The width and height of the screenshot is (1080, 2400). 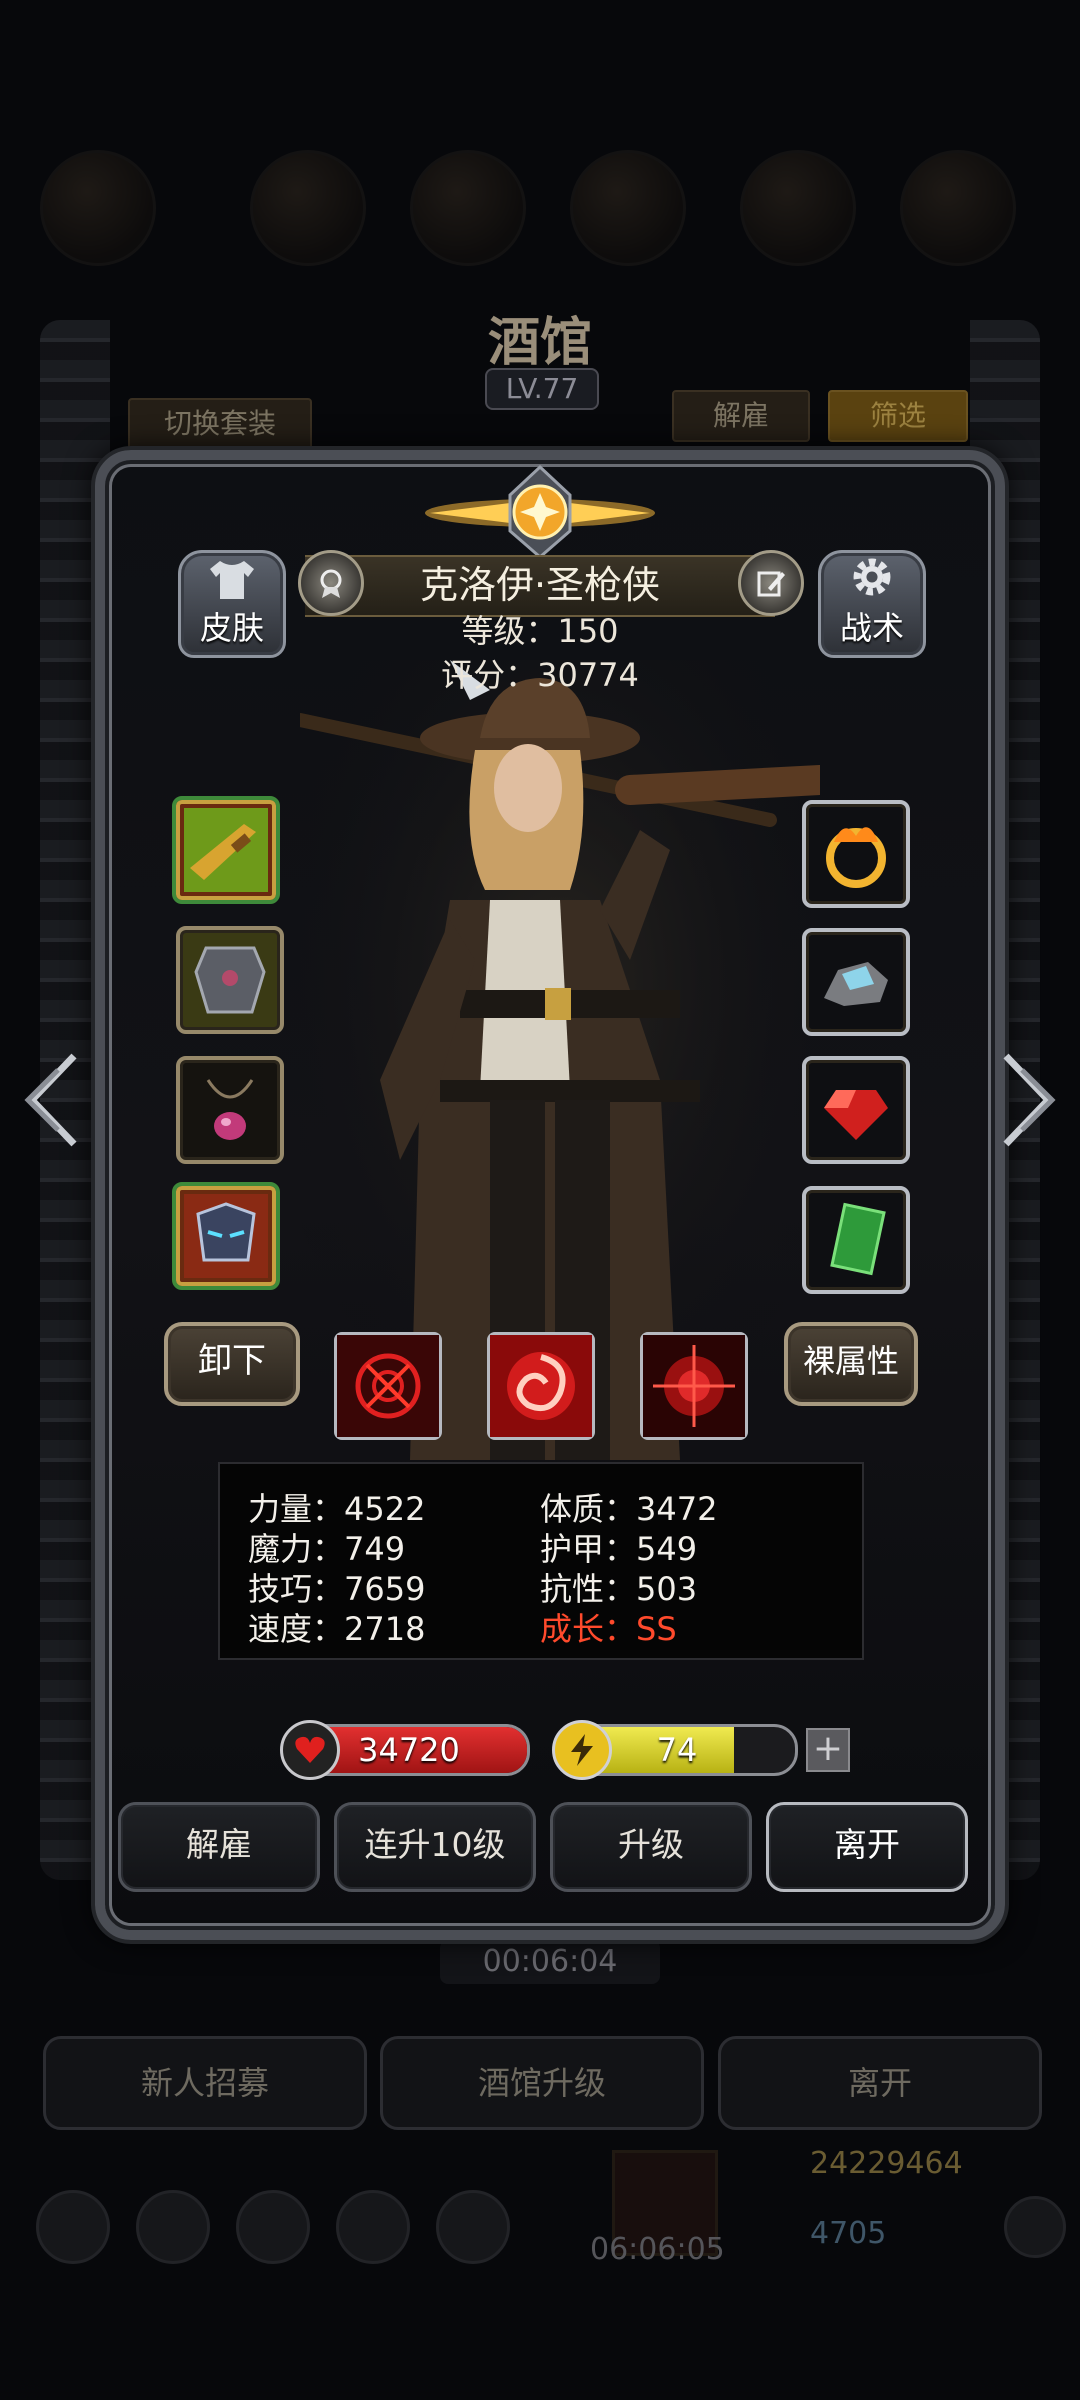 I want to click on helmet-slot, so click(x=226, y=1236).